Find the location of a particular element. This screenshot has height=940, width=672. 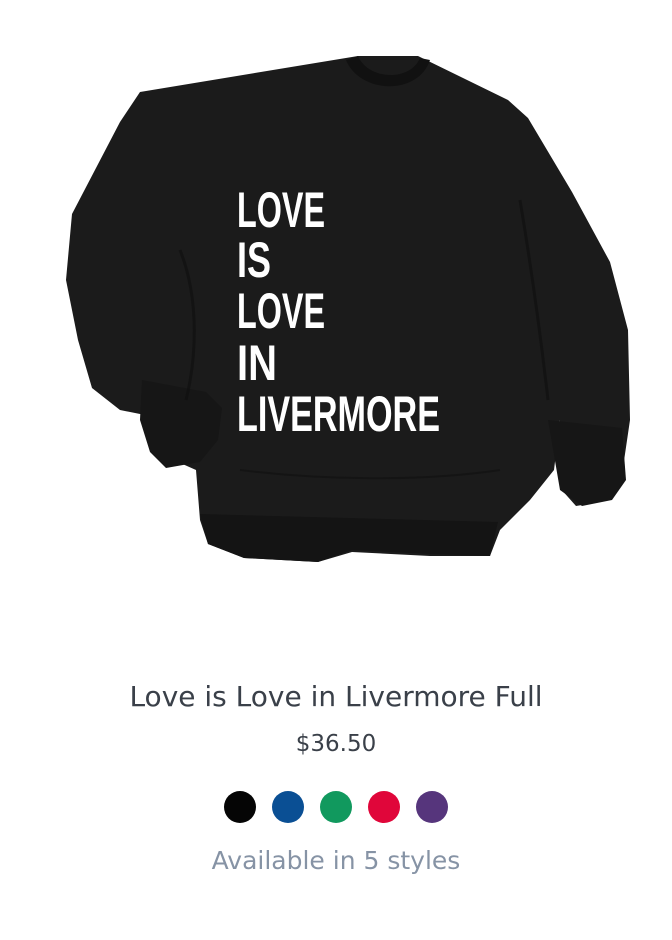

print-line-2: IS is located at coordinates (254, 260).